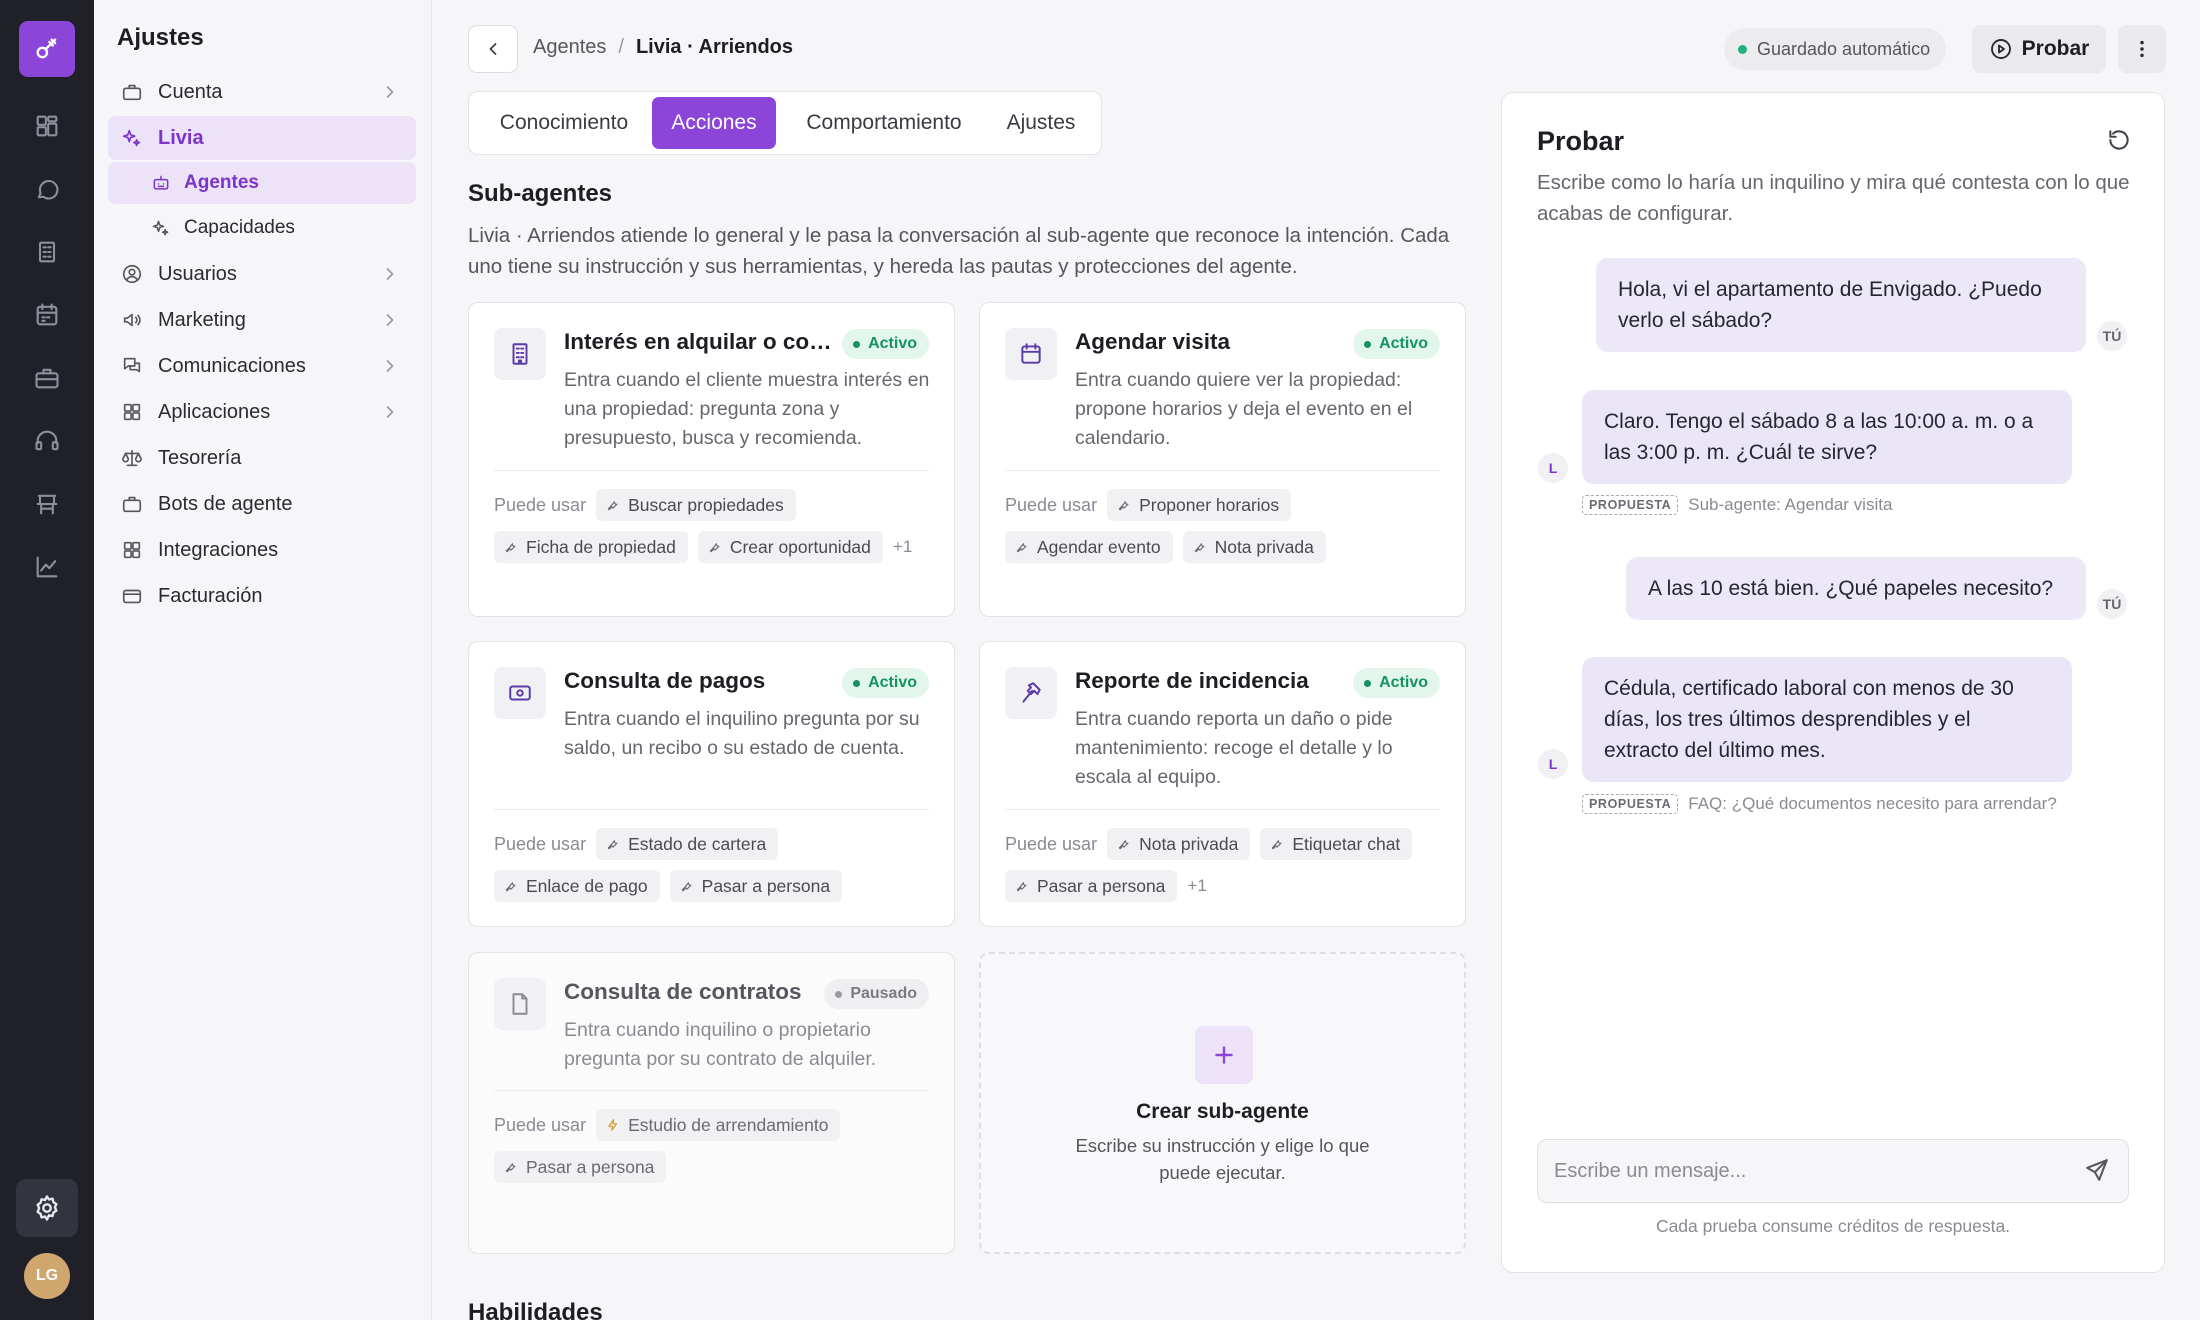  I want to click on tool-chip: Enlace de pago, so click(577, 886).